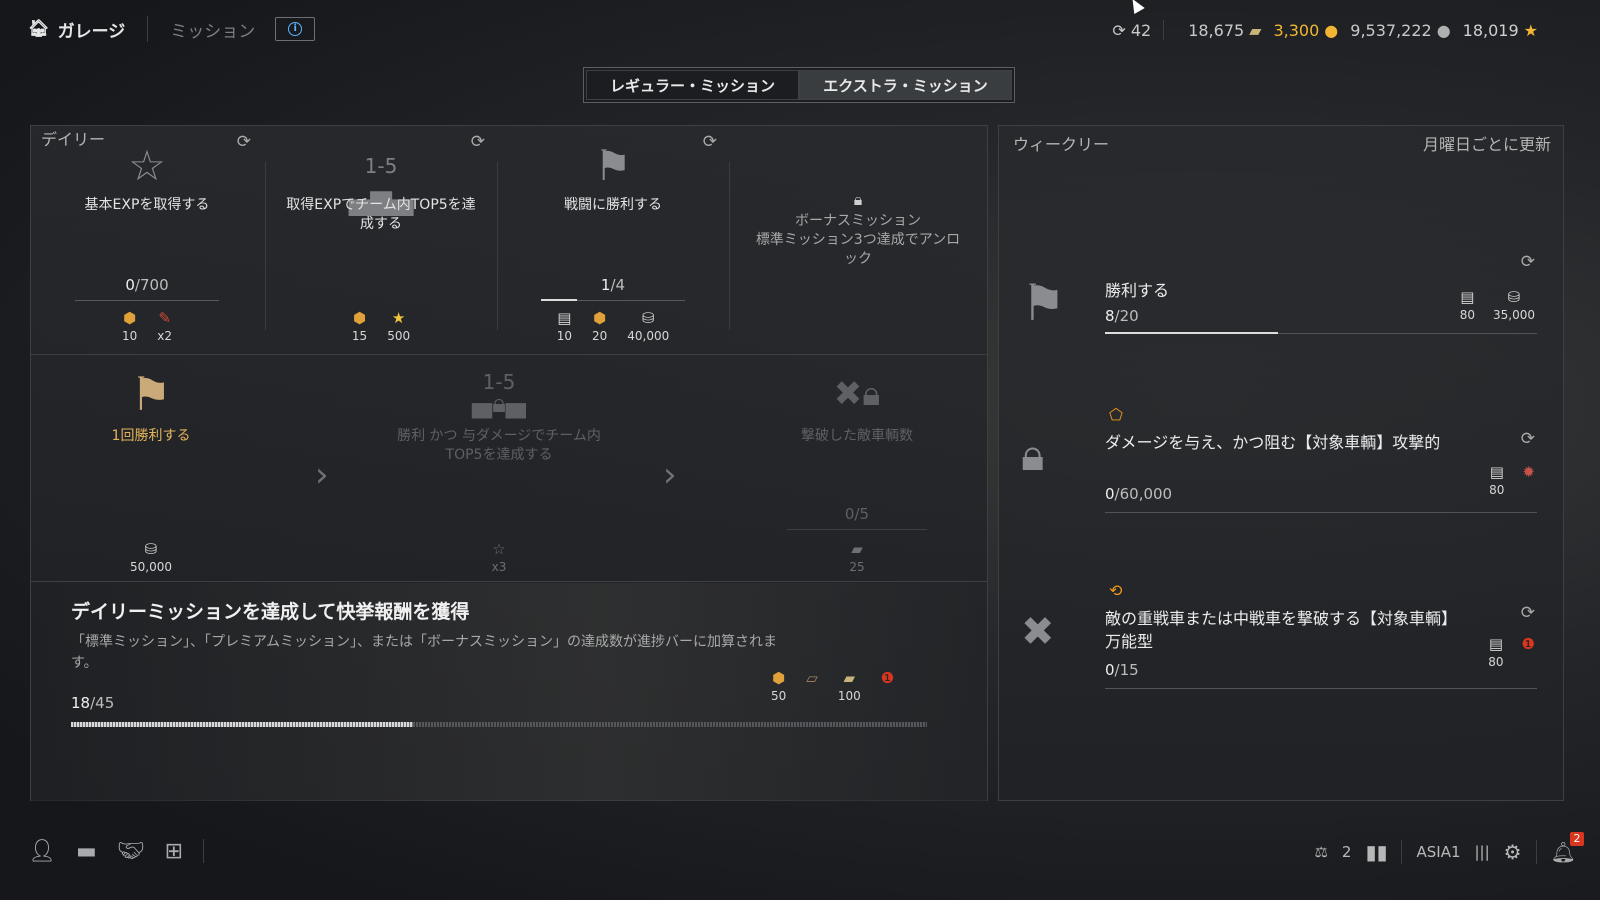 The image size is (1600, 900). What do you see at coordinates (1346, 852) in the screenshot?
I see `battles-count: 2` at bounding box center [1346, 852].